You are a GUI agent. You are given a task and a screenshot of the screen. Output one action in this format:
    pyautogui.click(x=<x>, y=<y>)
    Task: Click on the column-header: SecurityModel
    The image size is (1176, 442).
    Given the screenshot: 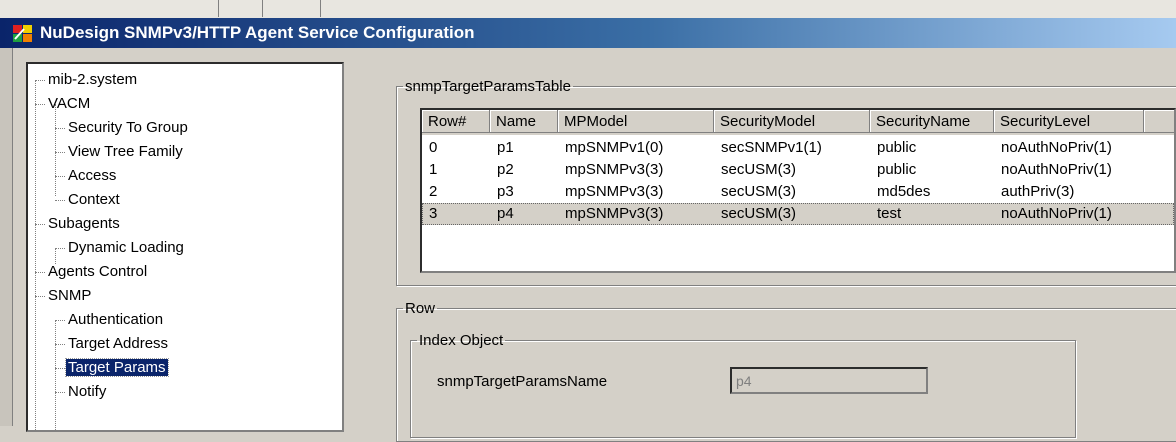 What is the action you would take?
    pyautogui.click(x=792, y=121)
    